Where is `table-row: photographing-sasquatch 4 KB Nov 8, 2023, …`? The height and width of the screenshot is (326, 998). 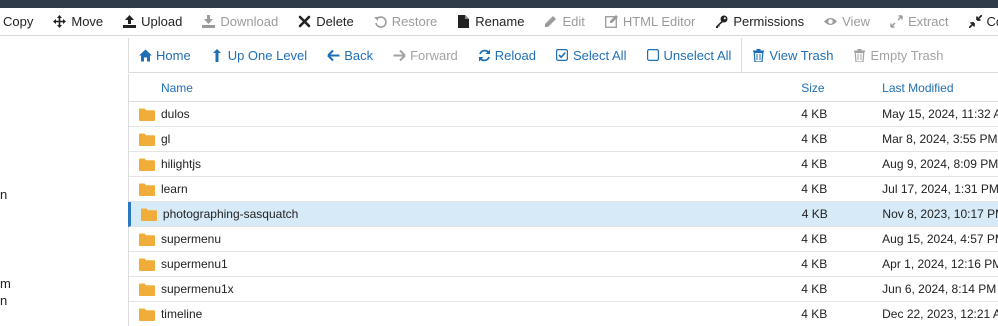
table-row: photographing-sasquatch 4 KB Nov 8, 2023, … is located at coordinates (563, 214).